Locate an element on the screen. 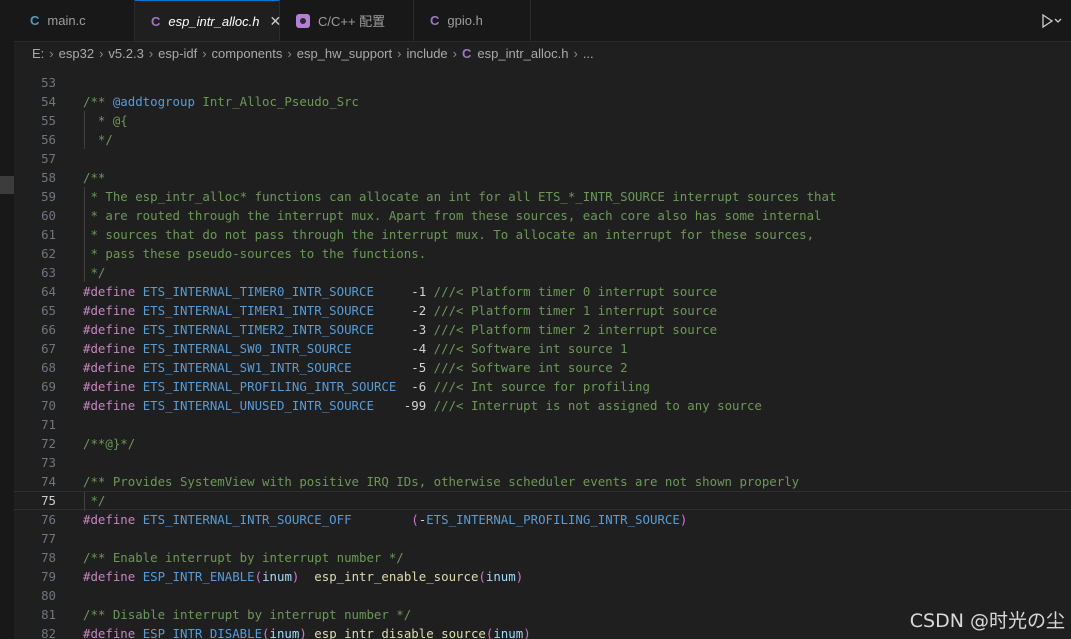 The image size is (1071, 639). code-line: 73 is located at coordinates (542, 462).